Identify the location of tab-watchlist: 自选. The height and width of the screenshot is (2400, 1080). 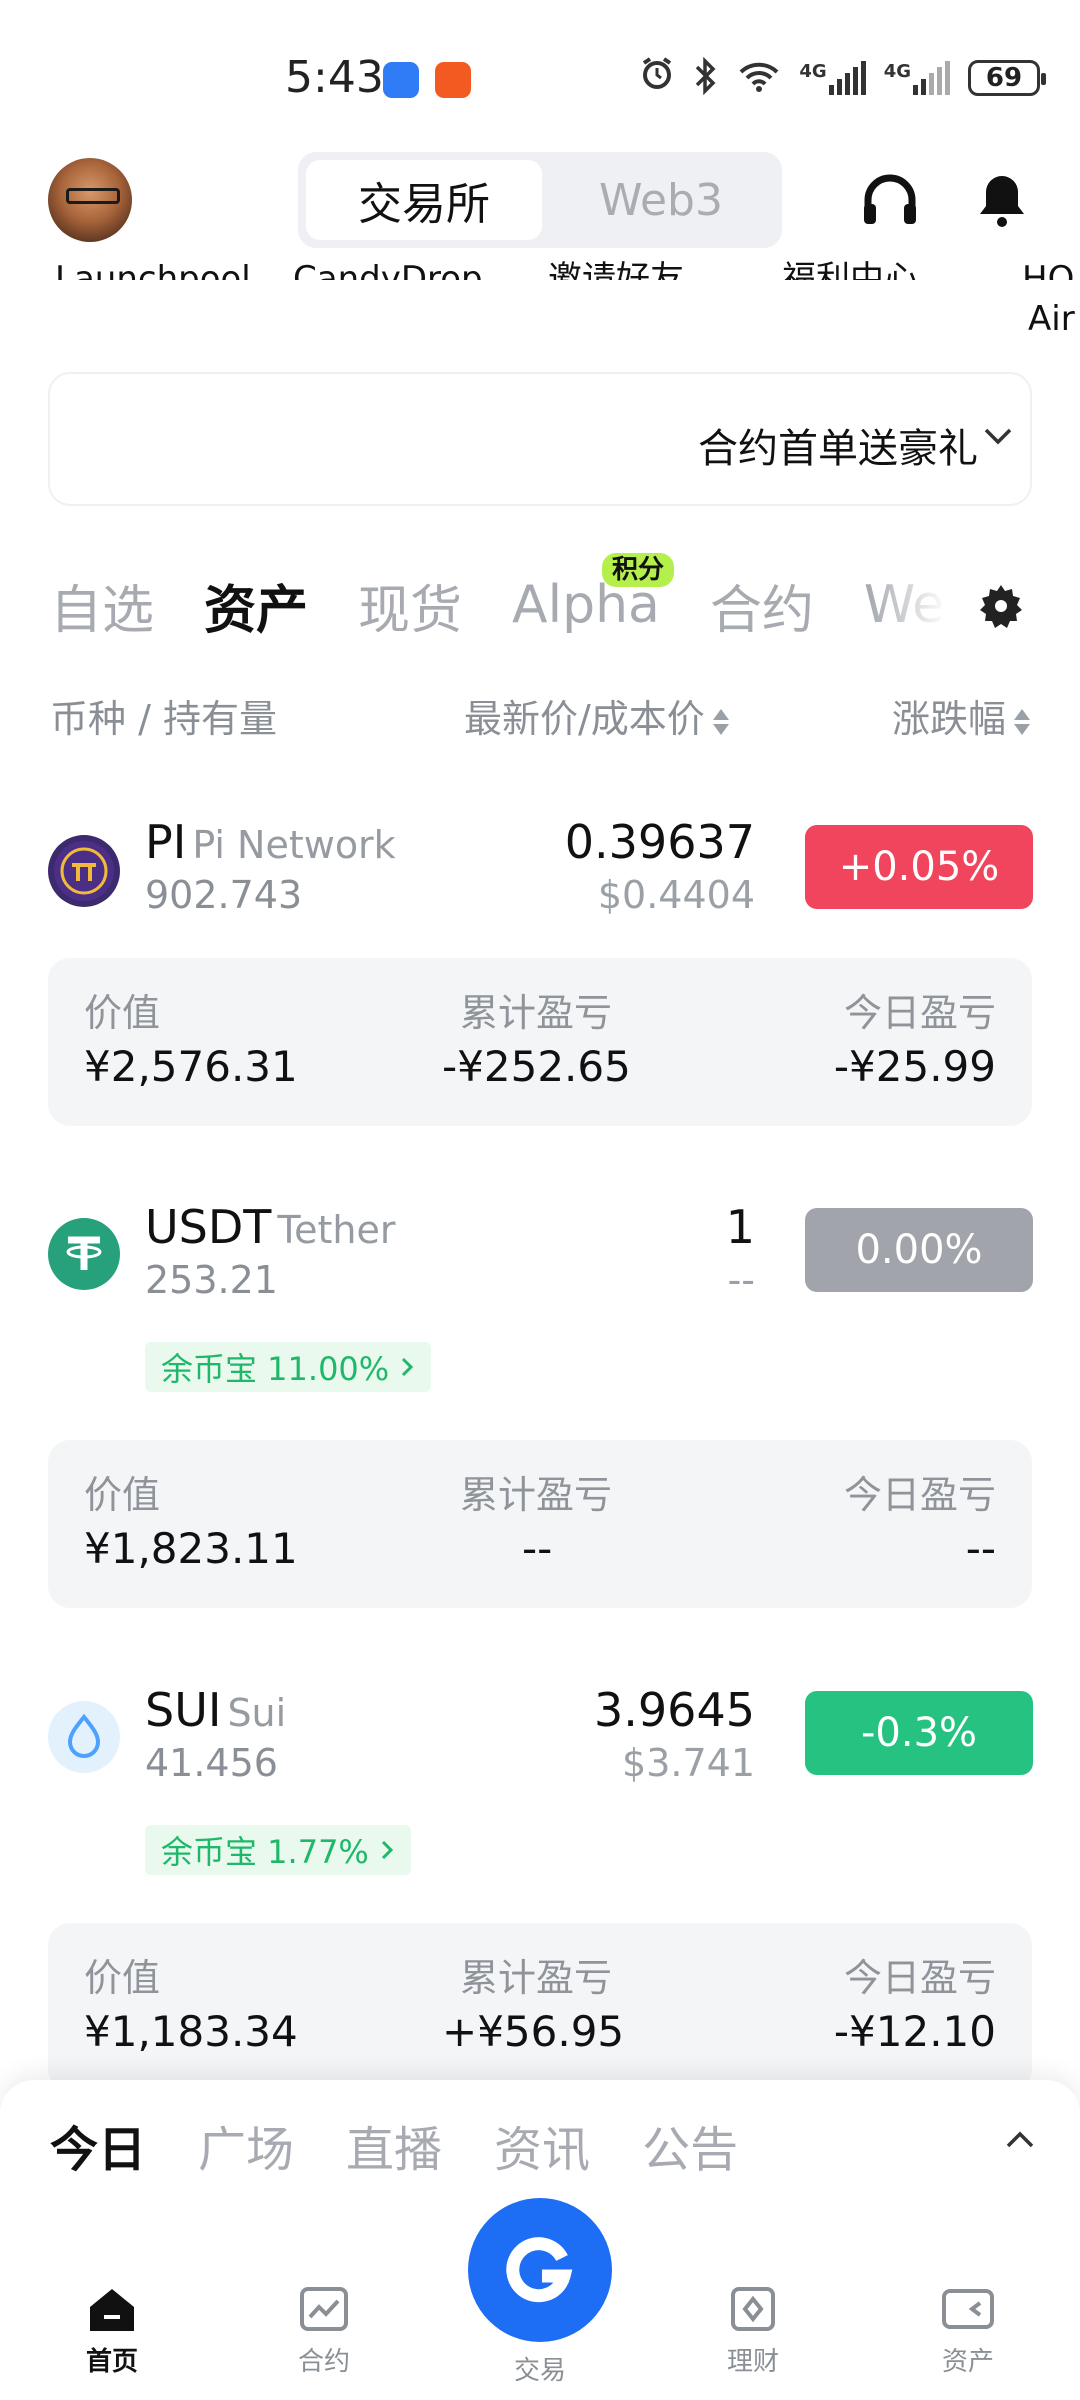
(102, 605).